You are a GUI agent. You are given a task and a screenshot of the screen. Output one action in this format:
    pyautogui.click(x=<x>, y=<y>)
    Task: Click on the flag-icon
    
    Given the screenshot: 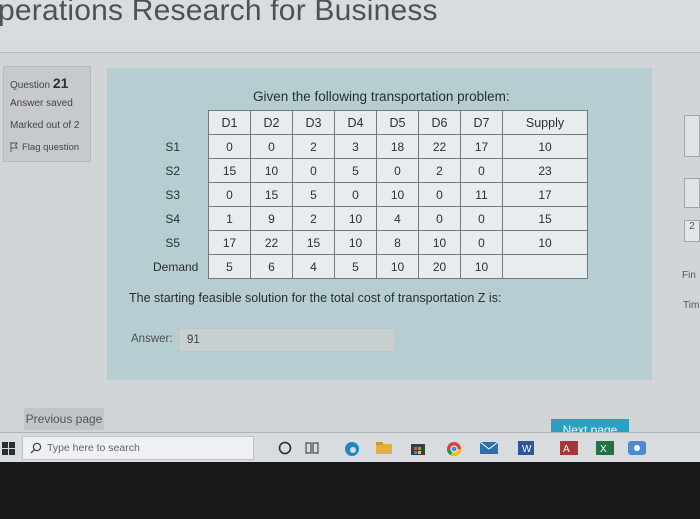 What is the action you would take?
    pyautogui.click(x=14, y=147)
    